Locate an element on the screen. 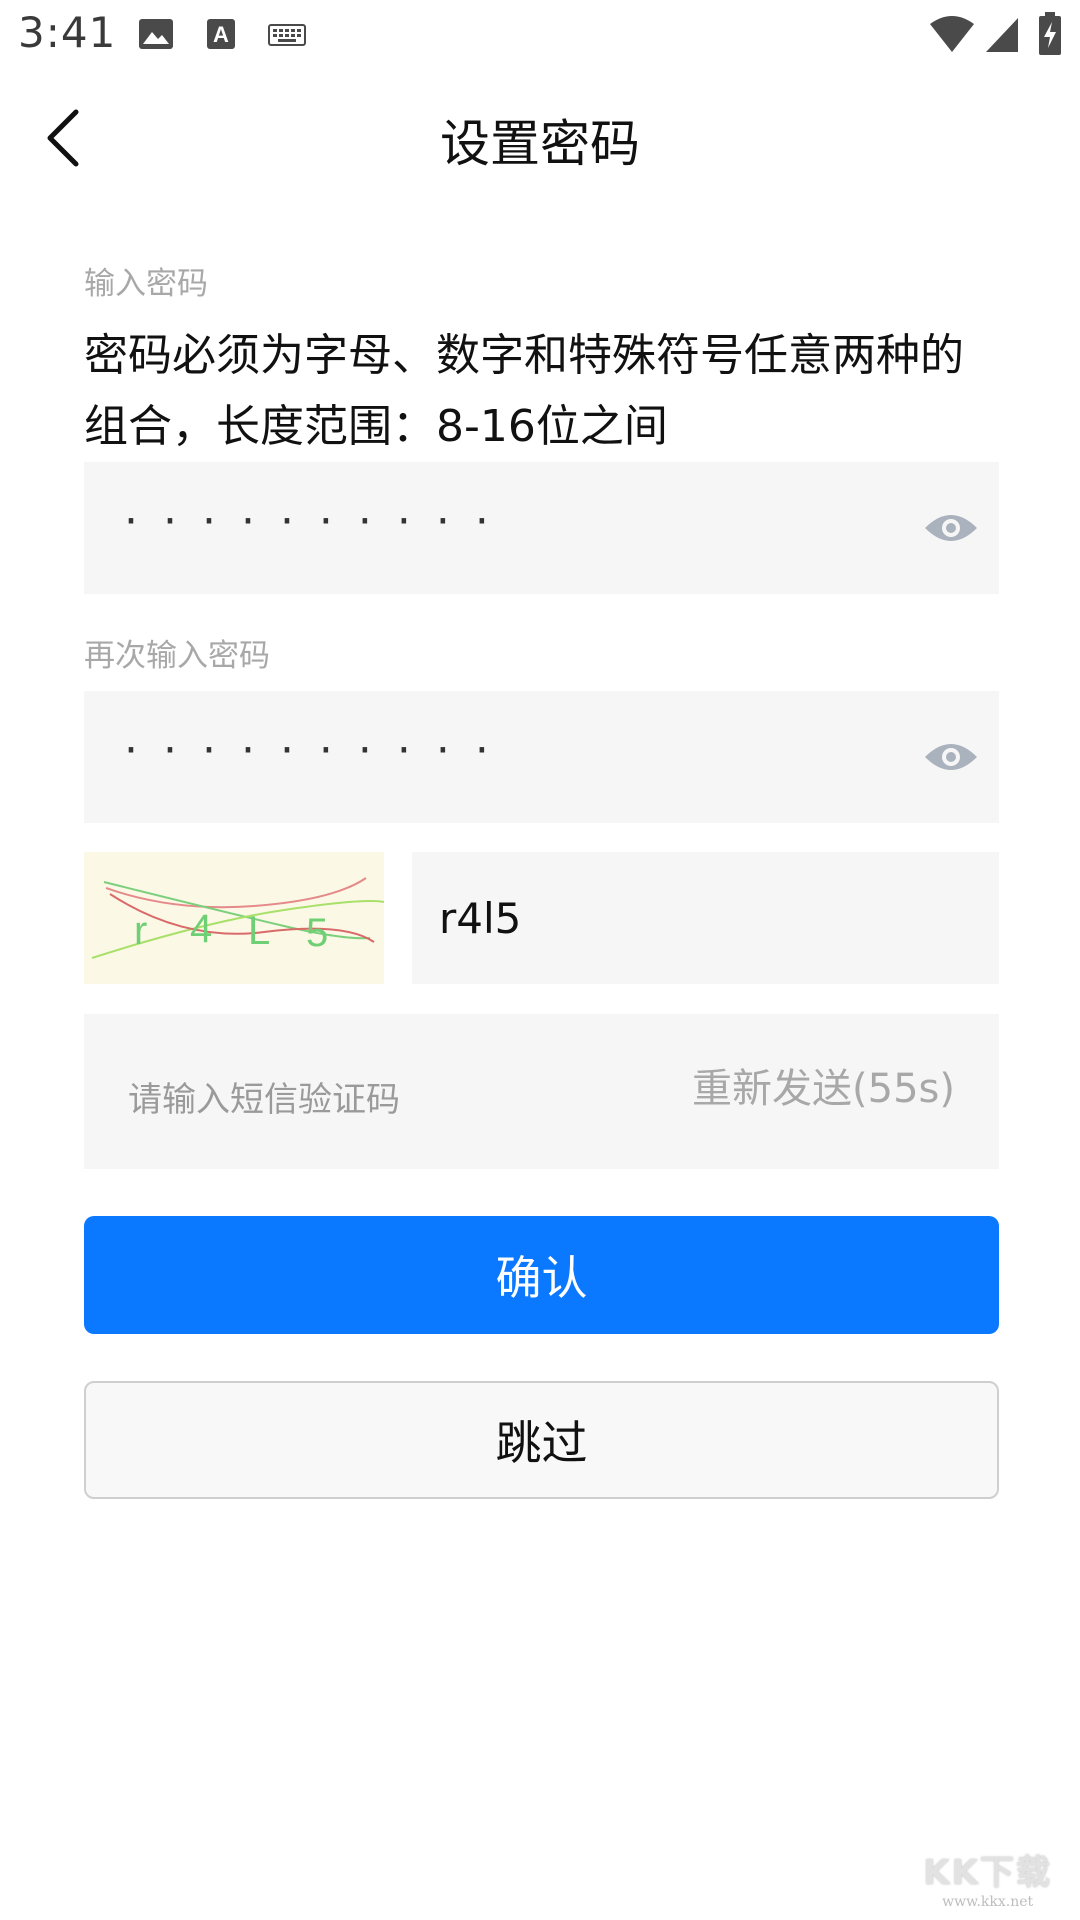 The image size is (1080, 1920). sms-code-placeholder: 请输入短信验证码 is located at coordinates (264, 1100).